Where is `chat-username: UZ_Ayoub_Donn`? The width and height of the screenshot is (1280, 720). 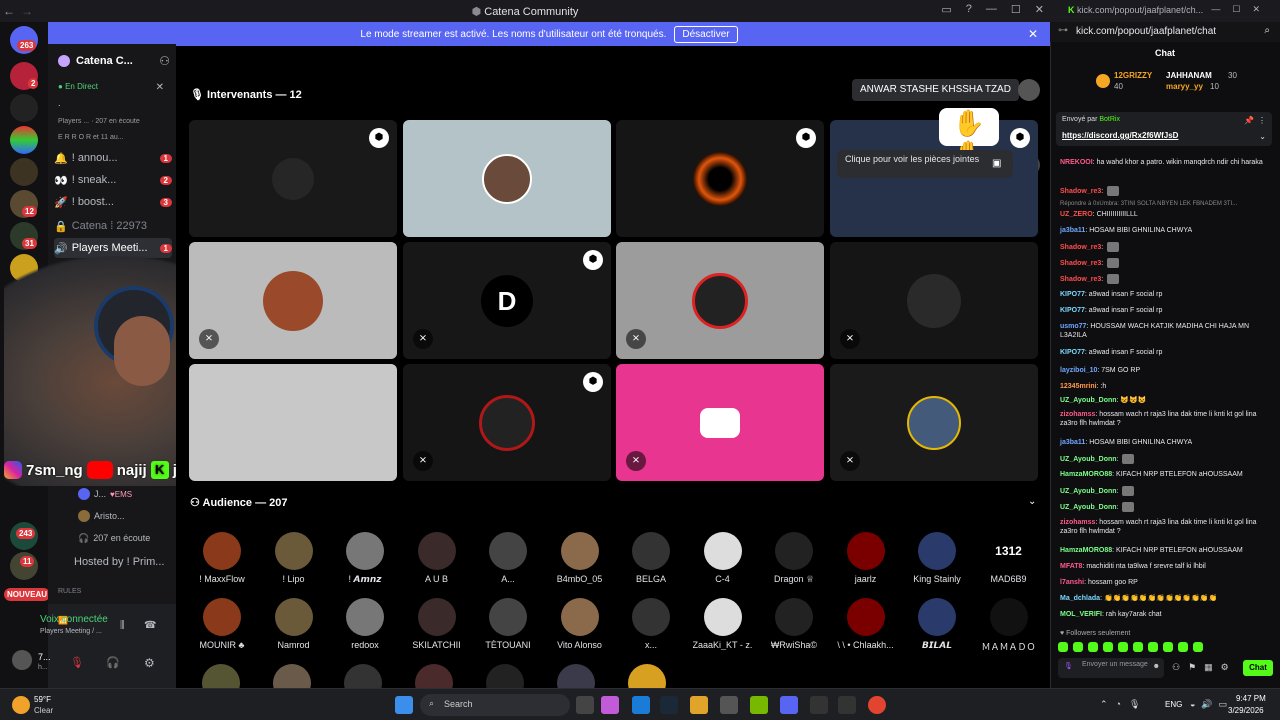 chat-username: UZ_Ayoub_Donn is located at coordinates (1088, 507).